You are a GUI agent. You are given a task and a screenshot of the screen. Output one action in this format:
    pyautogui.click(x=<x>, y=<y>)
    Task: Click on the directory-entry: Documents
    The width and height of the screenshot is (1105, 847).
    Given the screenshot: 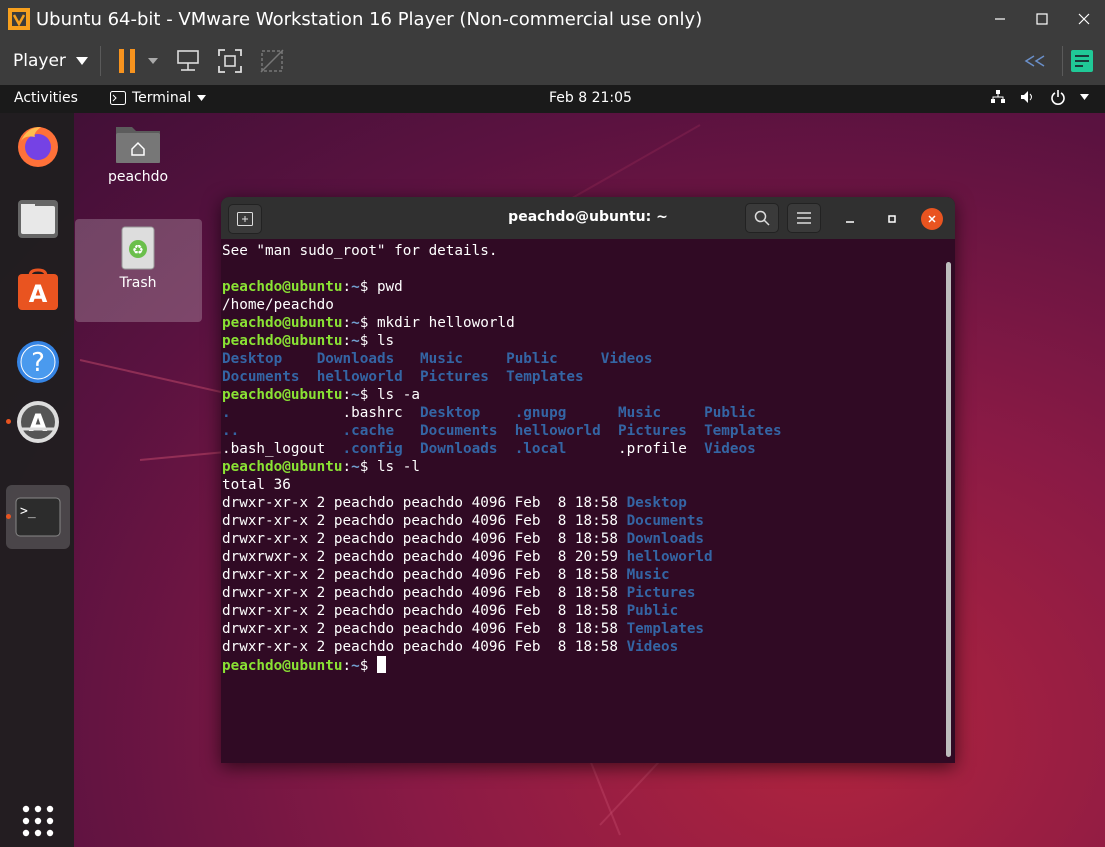 What is the action you would take?
    pyautogui.click(x=665, y=521)
    